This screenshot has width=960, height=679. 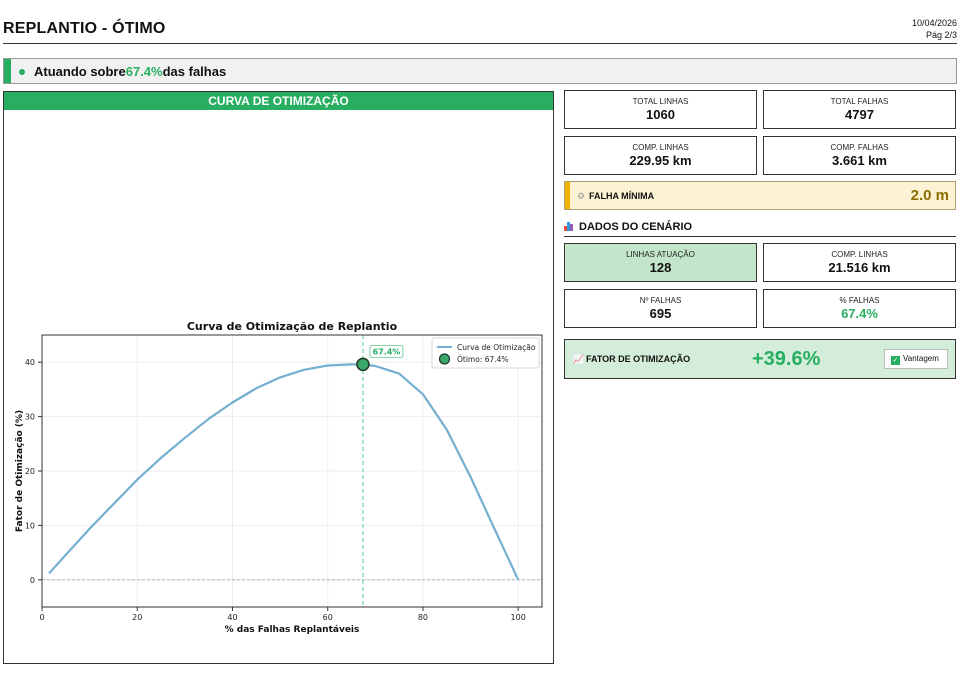 What do you see at coordinates (41, 617) in the screenshot?
I see `x-tick-label: 0` at bounding box center [41, 617].